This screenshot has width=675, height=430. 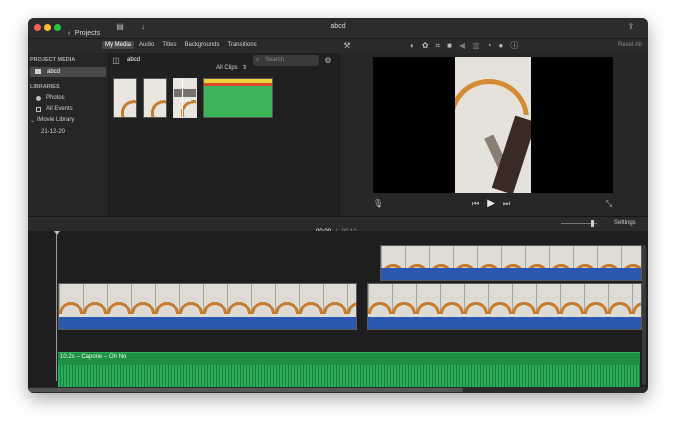 What do you see at coordinates (286, 60) in the screenshot?
I see `search-field: ⌕ Search` at bounding box center [286, 60].